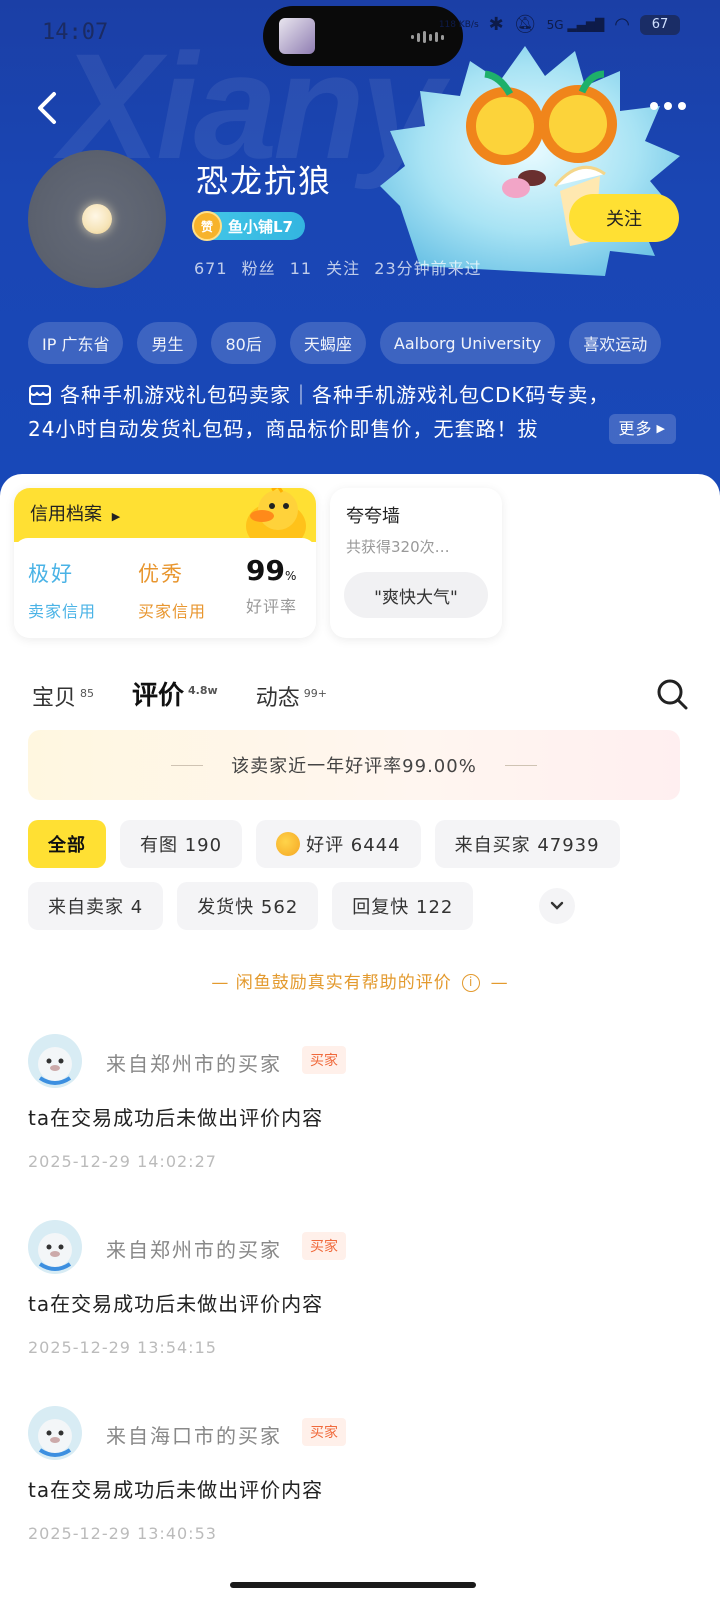 The width and height of the screenshot is (720, 1600). What do you see at coordinates (622, 24) in the screenshot?
I see `wifi-icon: ◠` at bounding box center [622, 24].